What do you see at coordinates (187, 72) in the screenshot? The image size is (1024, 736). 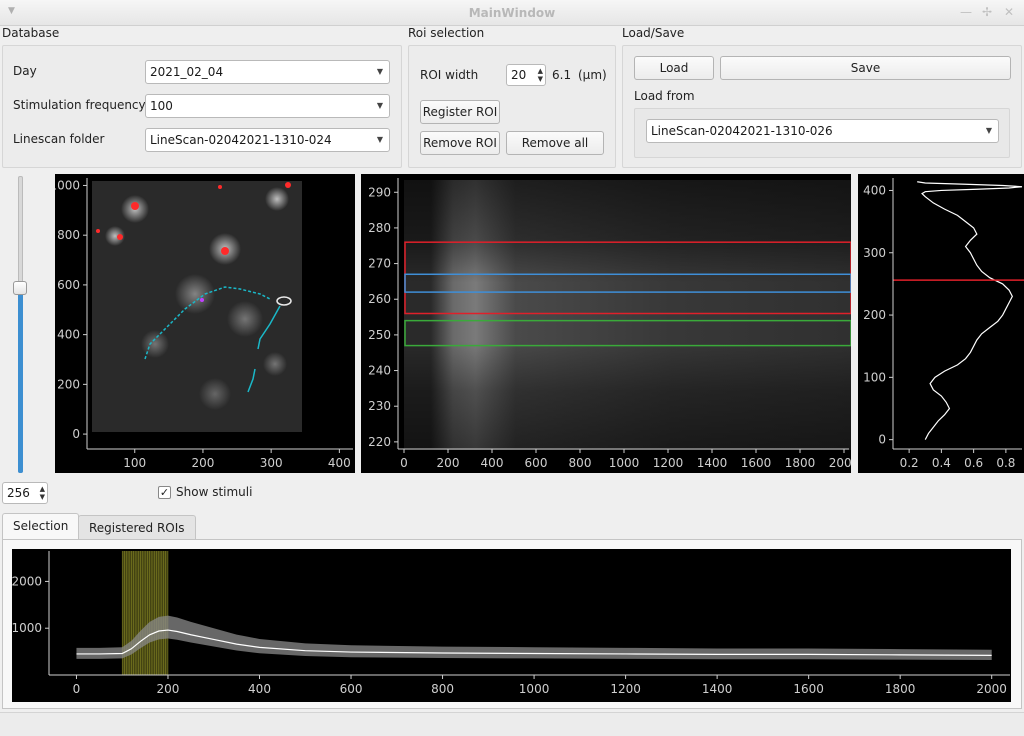 I see `day-value: 2021_02_04` at bounding box center [187, 72].